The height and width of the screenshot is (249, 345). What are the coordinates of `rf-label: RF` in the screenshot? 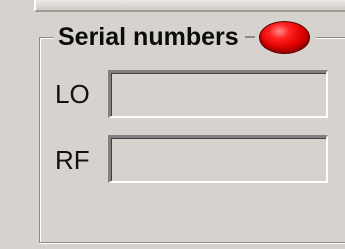 It's located at (72, 160).